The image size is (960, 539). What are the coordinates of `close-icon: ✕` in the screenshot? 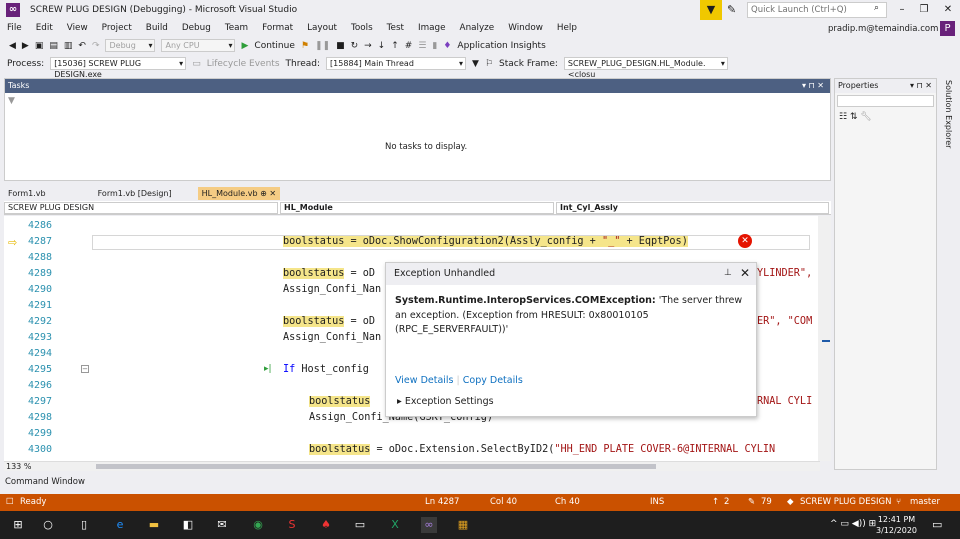 It's located at (745, 273).